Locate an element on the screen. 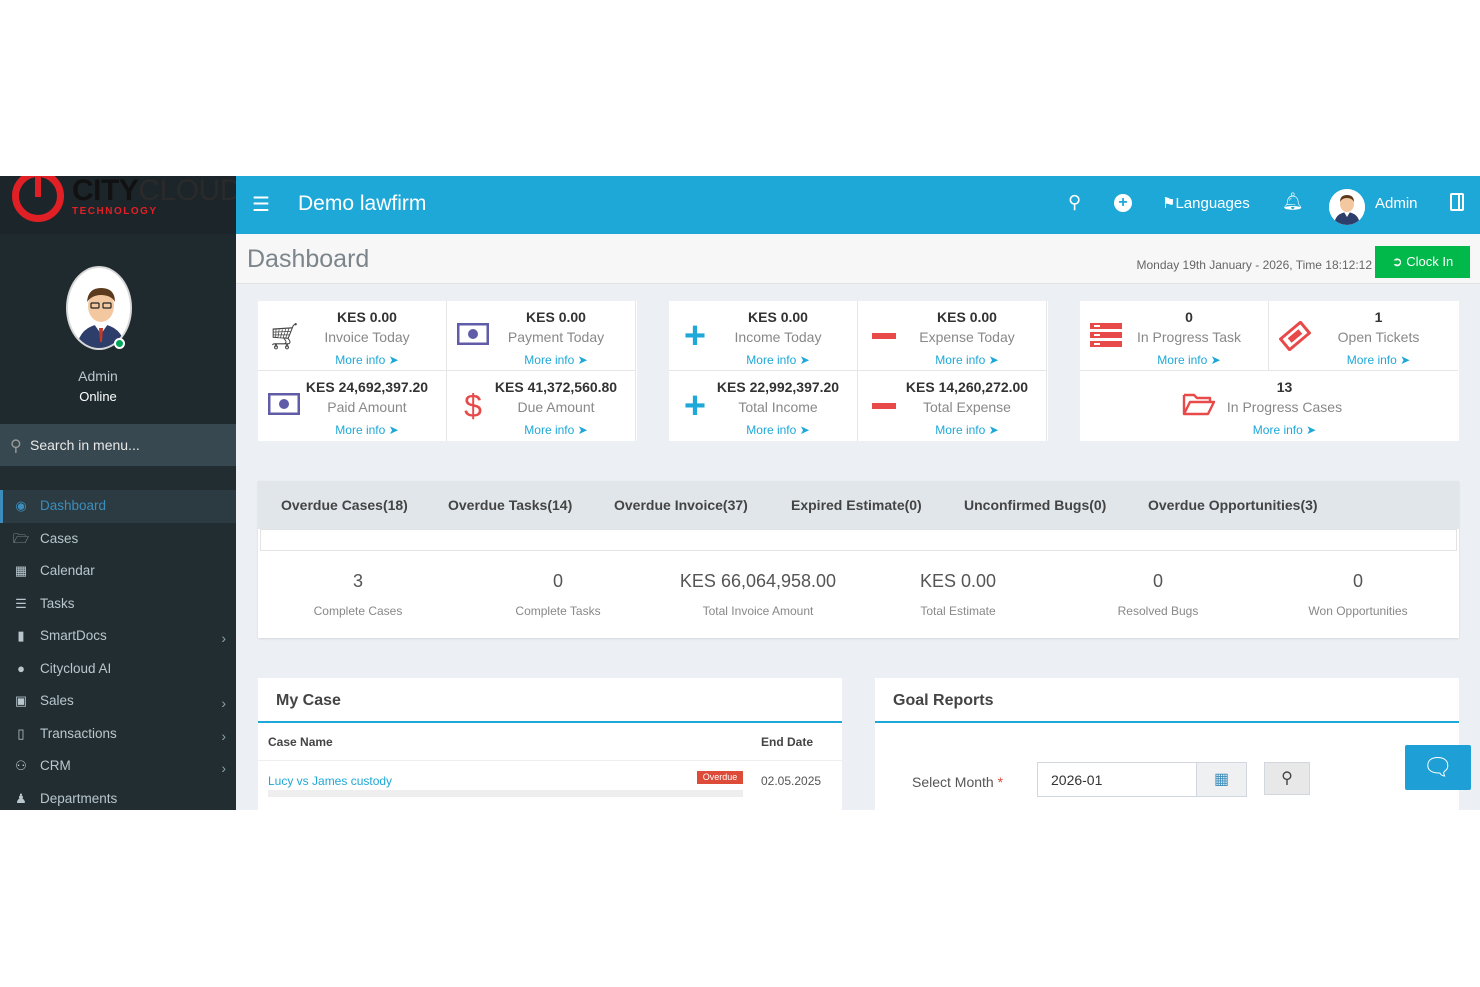 The image size is (1480, 987). sidebar-item-departments: ♟ Departments is located at coordinates (118, 797).